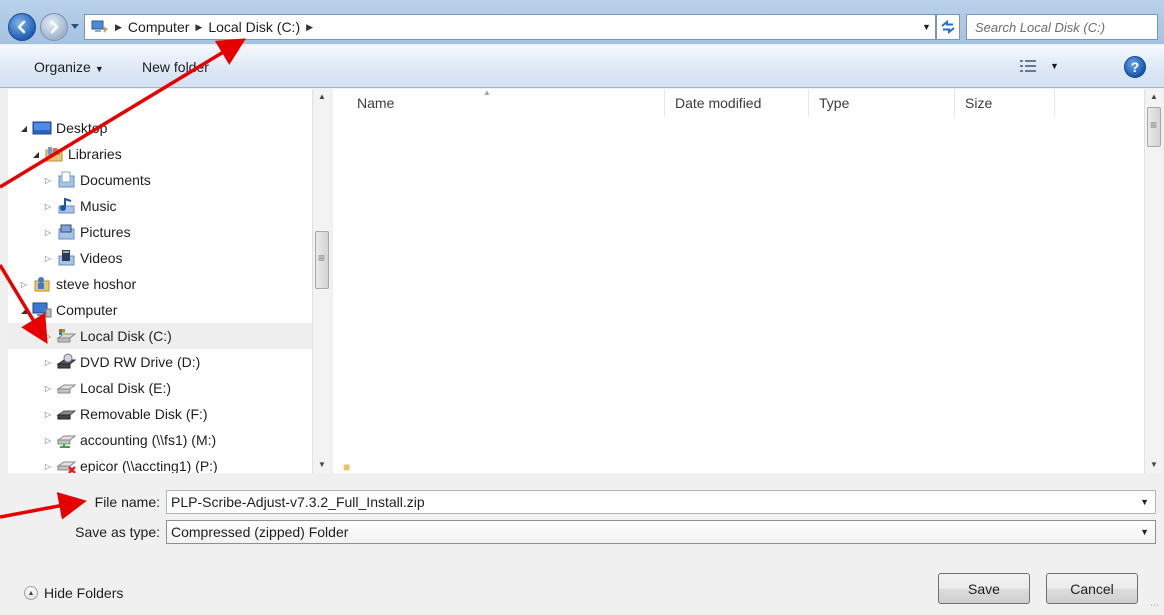 The width and height of the screenshot is (1164, 615). I want to click on breadcrumb-local-disk-c: Local Disk (C:), so click(254, 27).